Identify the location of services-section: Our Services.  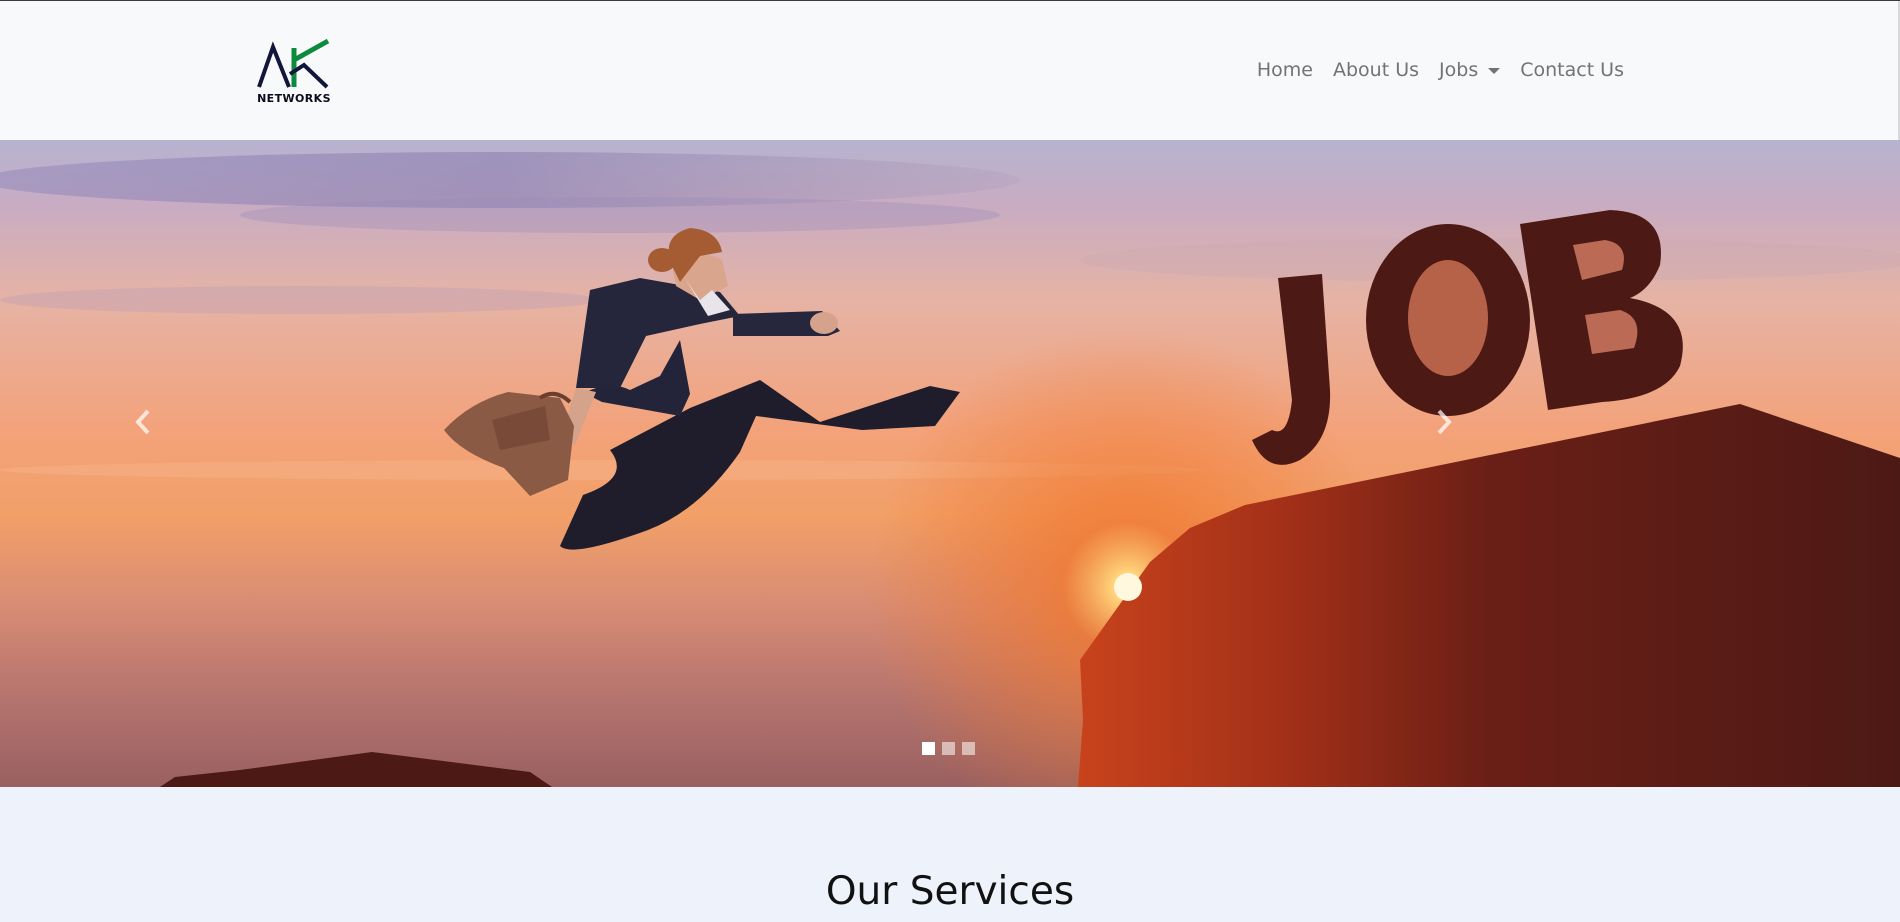
(950, 854).